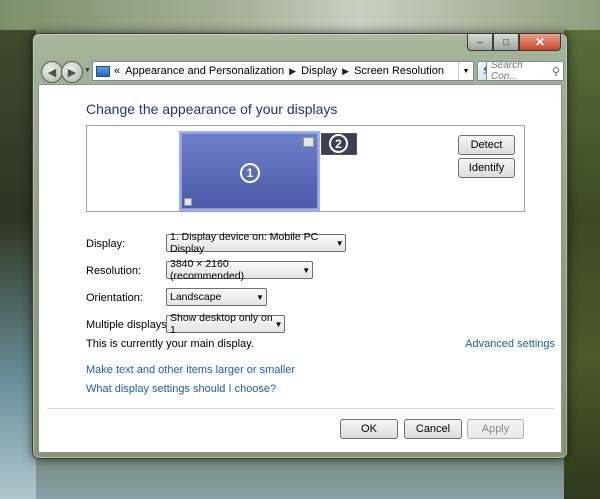  Describe the element at coordinates (117, 71) in the screenshot. I see `breadcrumb-overflow: «` at that location.